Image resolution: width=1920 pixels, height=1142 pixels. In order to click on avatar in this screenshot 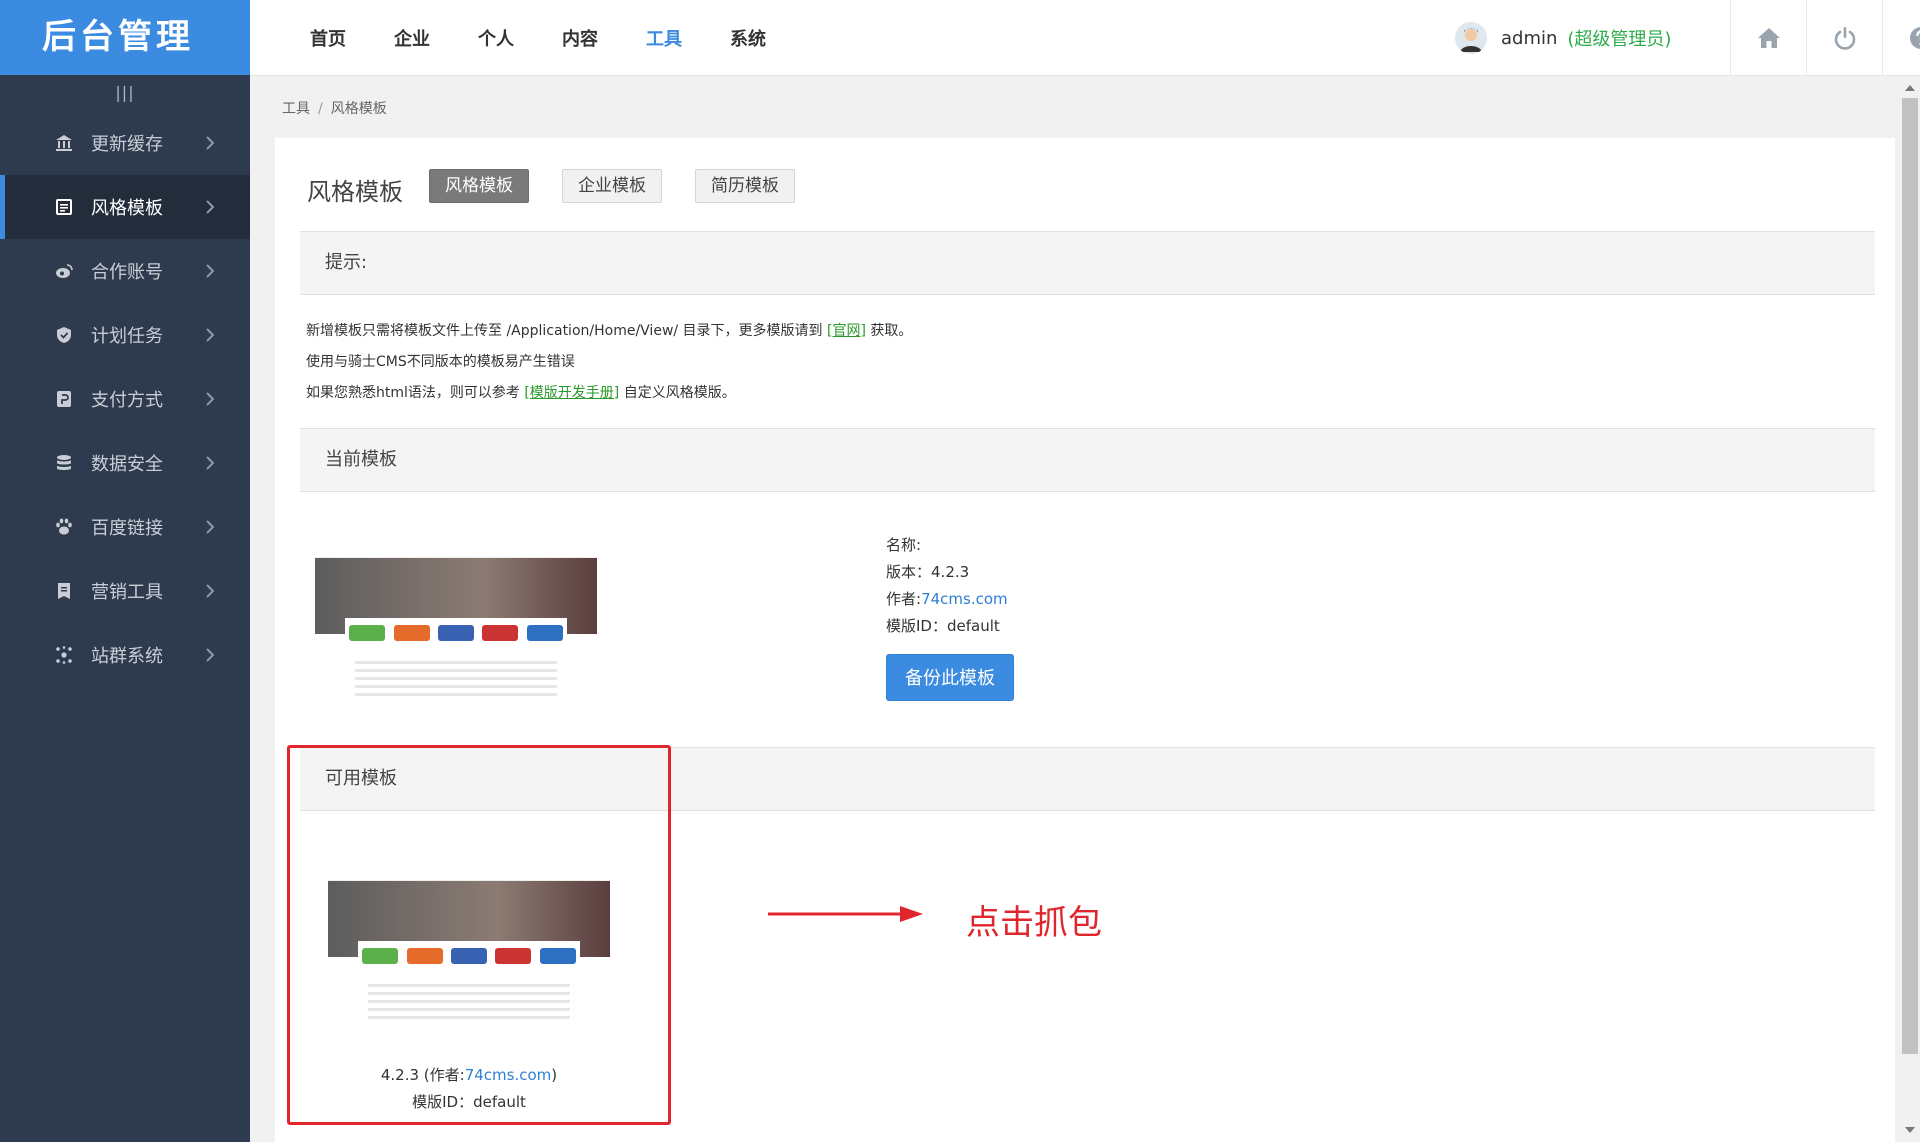, I will do `click(1471, 38)`.